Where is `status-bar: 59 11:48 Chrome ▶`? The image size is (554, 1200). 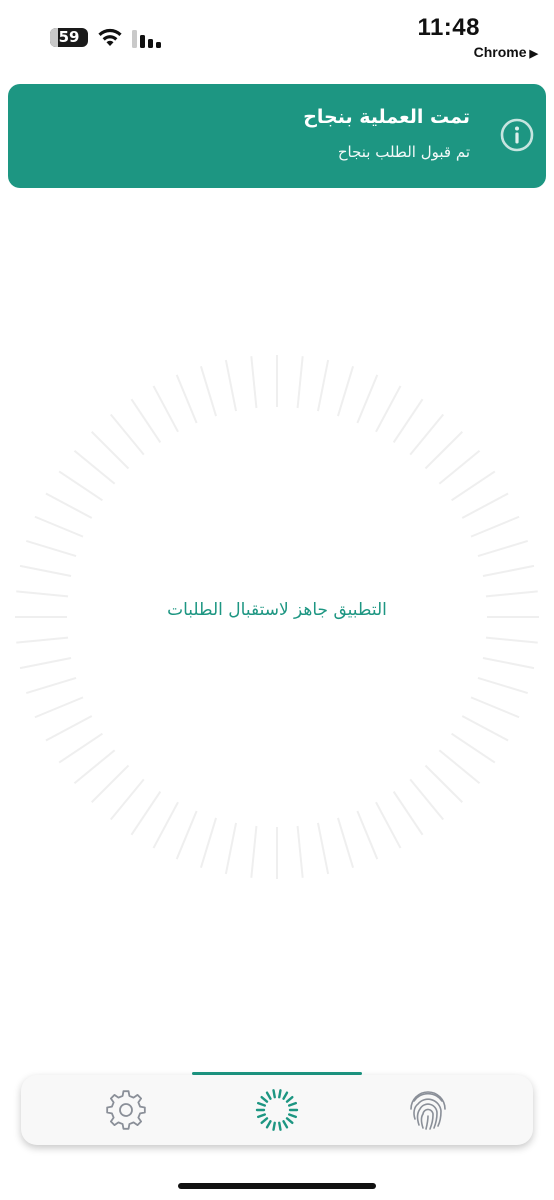 status-bar: 59 11:48 Chrome ▶ is located at coordinates (277, 35).